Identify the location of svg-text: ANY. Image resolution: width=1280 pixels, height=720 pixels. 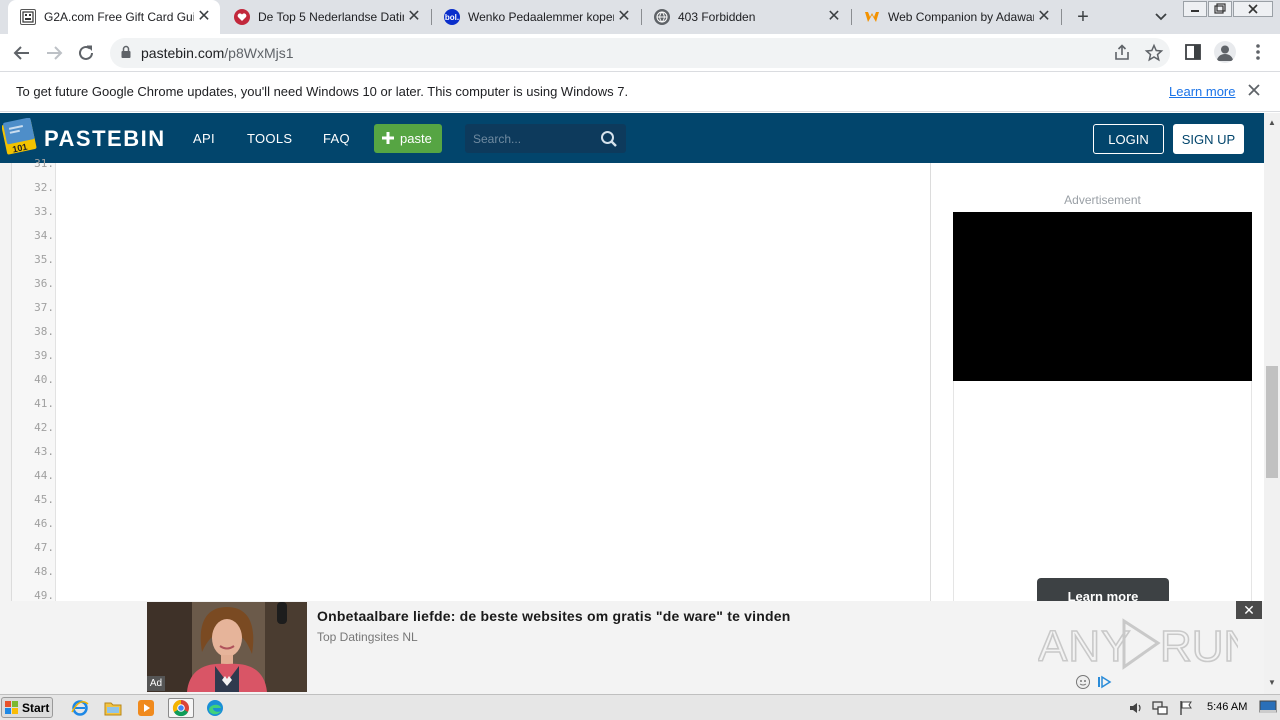
(1084, 646).